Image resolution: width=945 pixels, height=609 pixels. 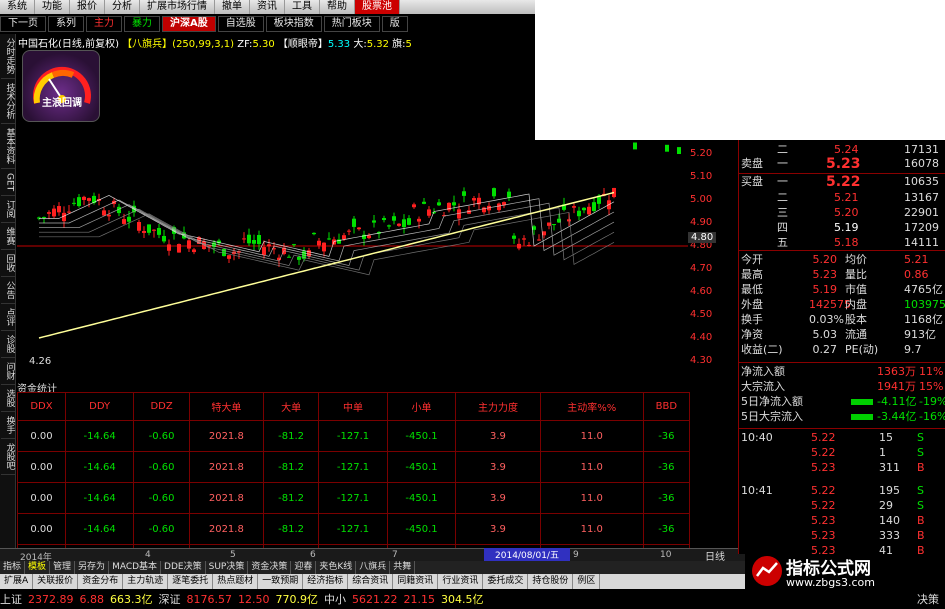 What do you see at coordinates (326, 581) in the screenshot?
I see `info-tab: 经济指标` at bounding box center [326, 581].